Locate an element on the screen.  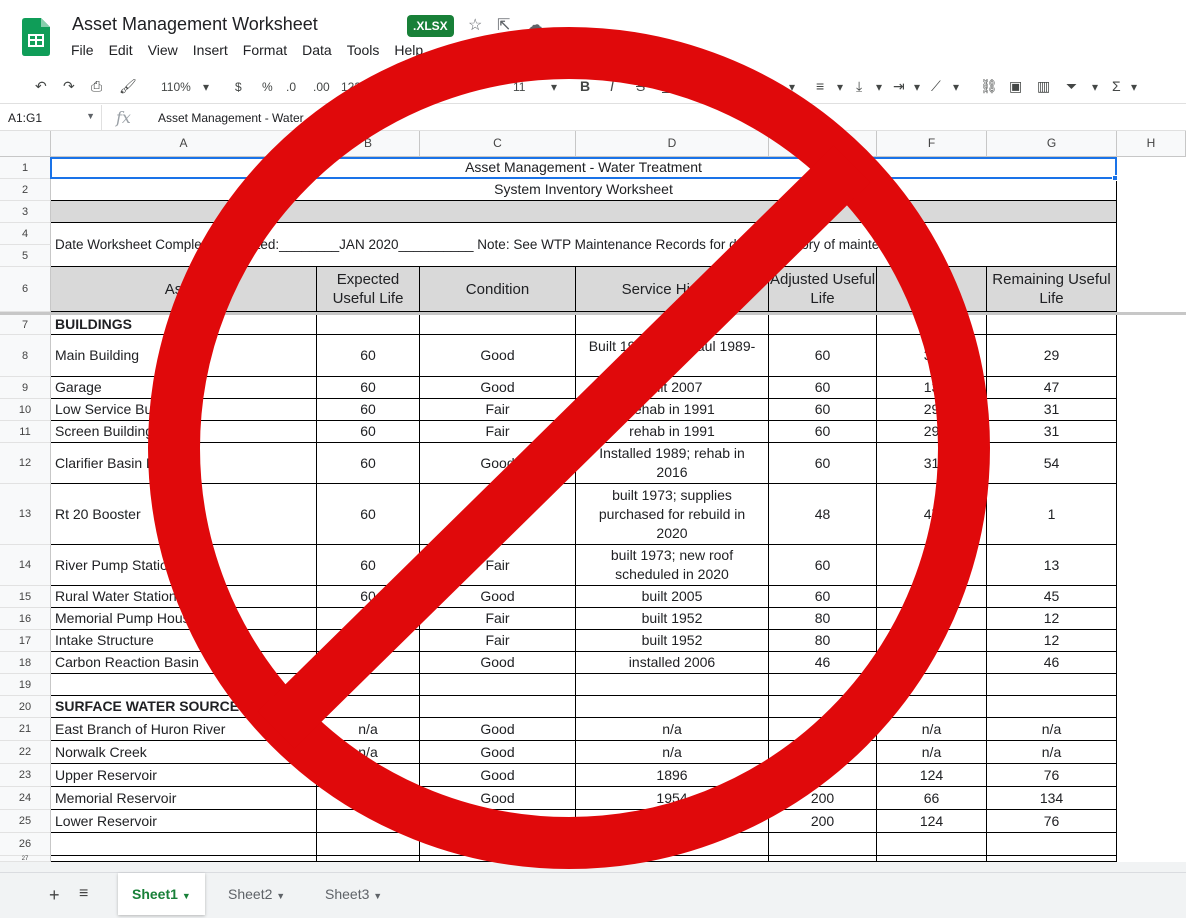
text-color-icon: A is located at coordinates (666, 86).